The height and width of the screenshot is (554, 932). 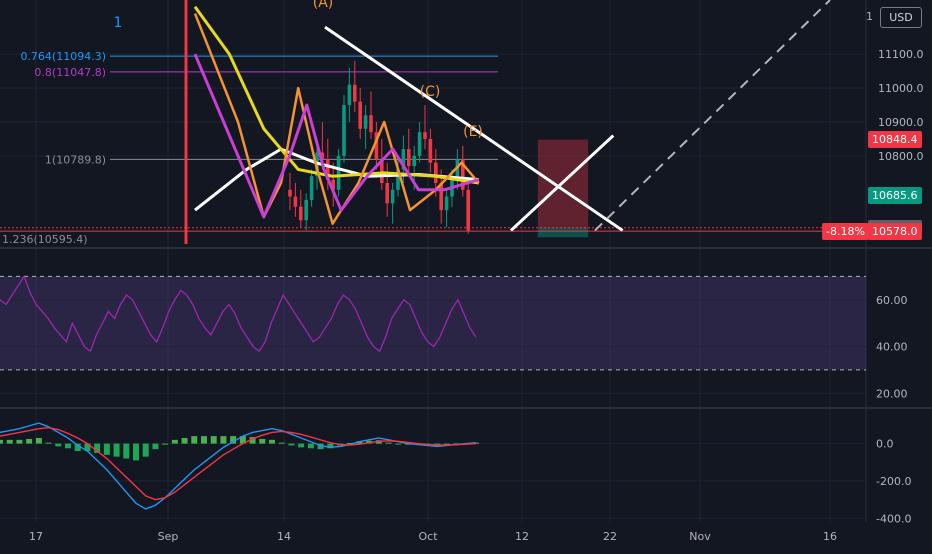 What do you see at coordinates (610, 536) in the screenshot?
I see `date-tick-label: 22` at bounding box center [610, 536].